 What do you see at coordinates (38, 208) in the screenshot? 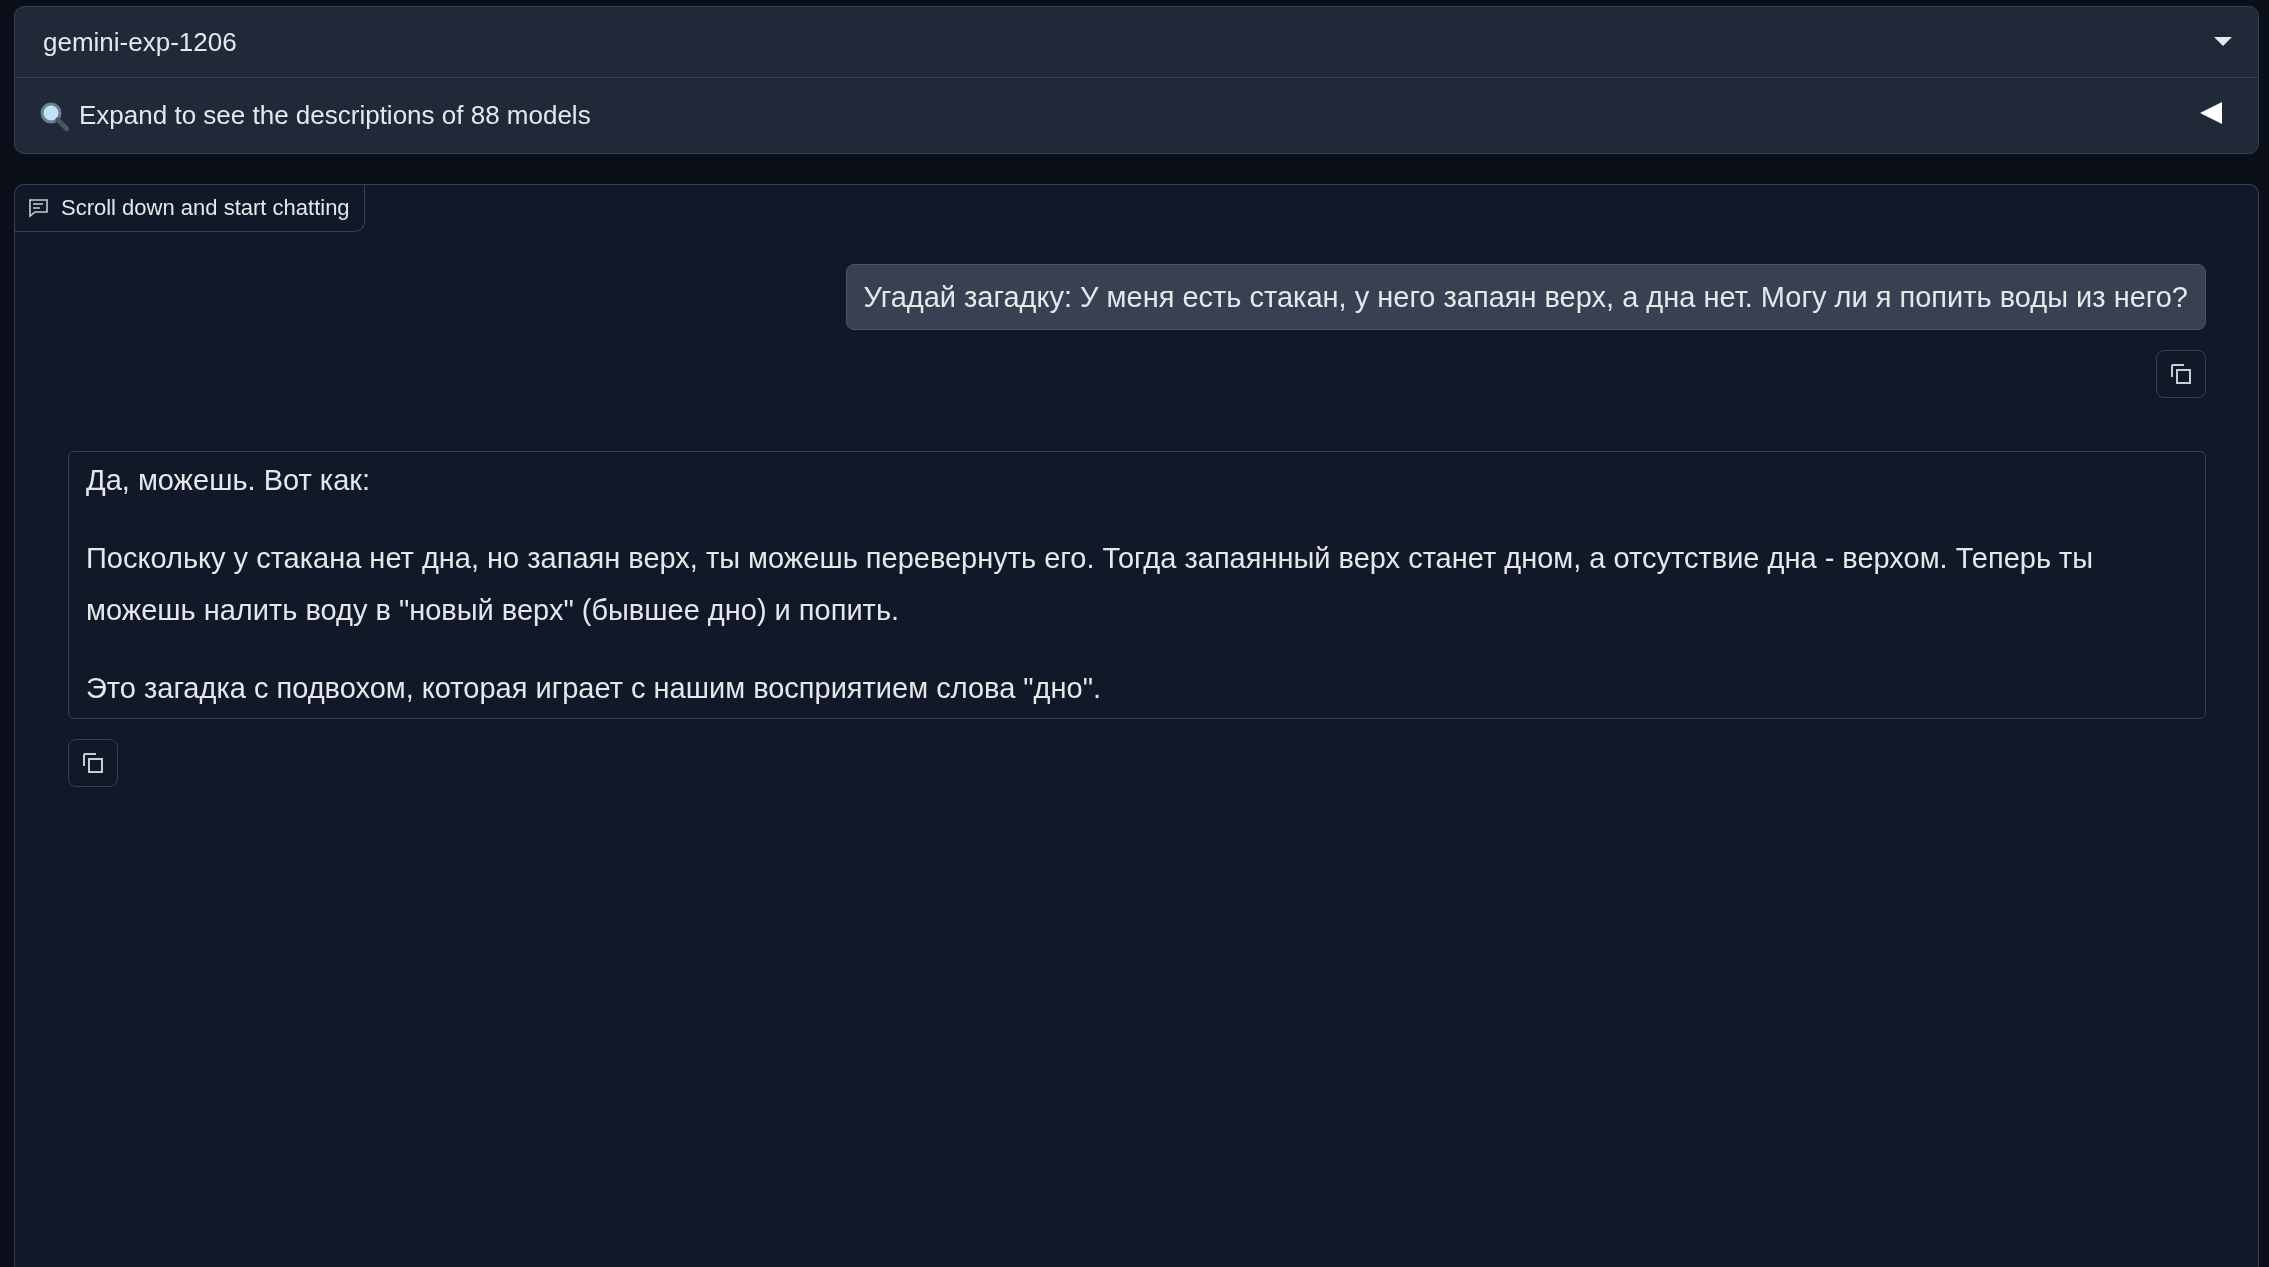
I see `chat-bubble-icon` at bounding box center [38, 208].